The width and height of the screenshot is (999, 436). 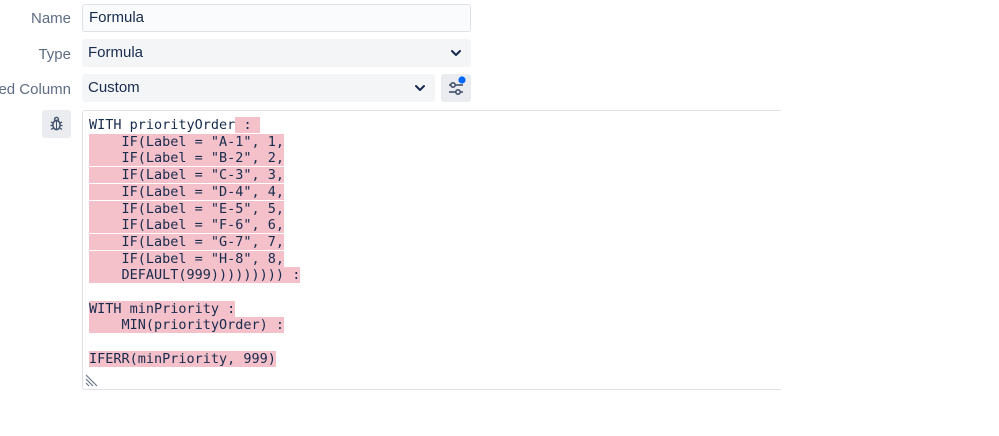 What do you see at coordinates (182, 358) in the screenshot?
I see `code-line: IFERR(minPriority, 999)` at bounding box center [182, 358].